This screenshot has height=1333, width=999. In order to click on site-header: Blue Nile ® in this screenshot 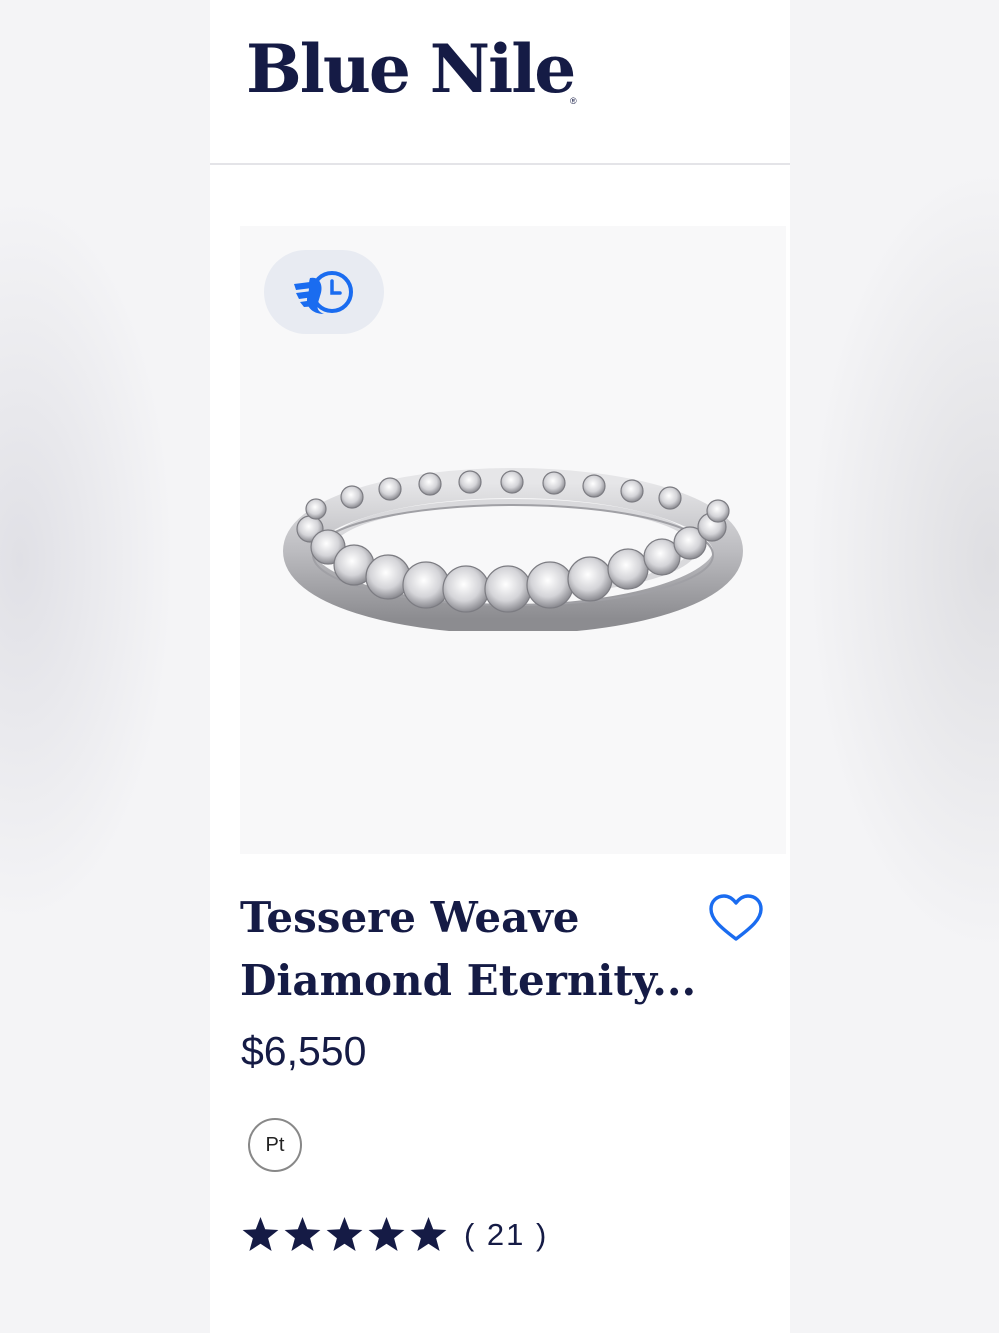, I will do `click(500, 82)`.